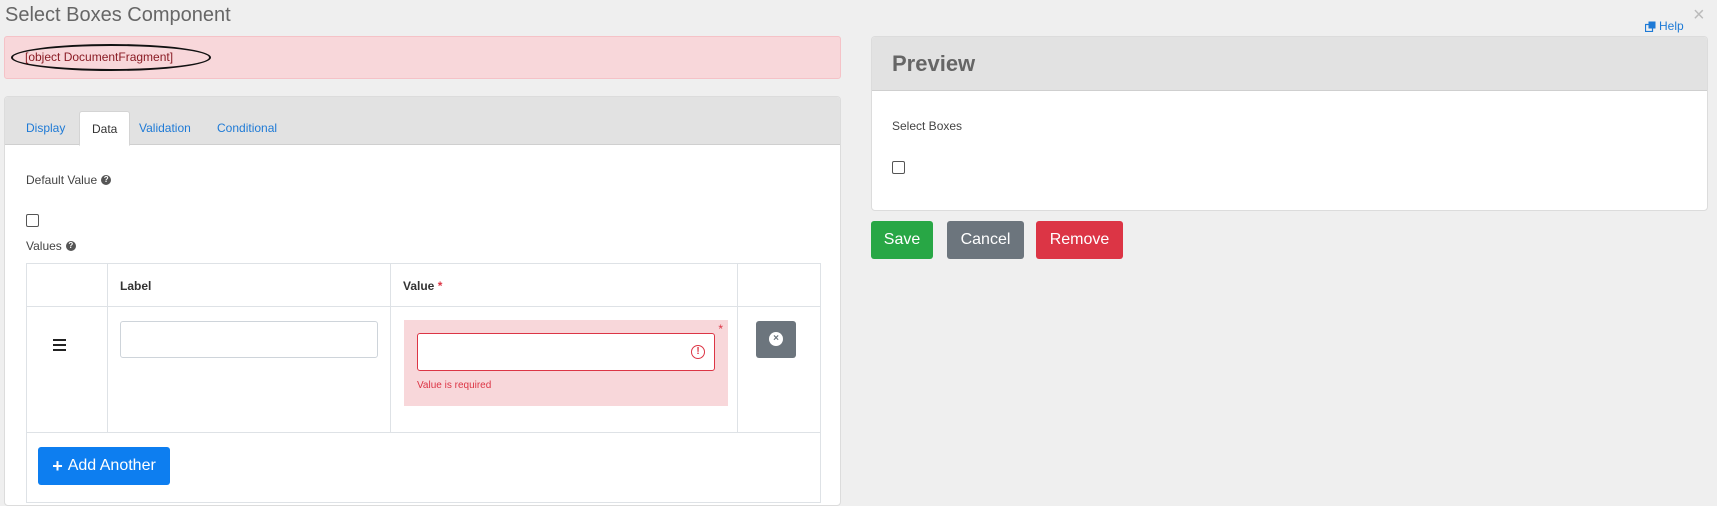 This screenshot has height=506, width=1717. What do you see at coordinates (423, 286) in the screenshot?
I see `value-column-header: Value *` at bounding box center [423, 286].